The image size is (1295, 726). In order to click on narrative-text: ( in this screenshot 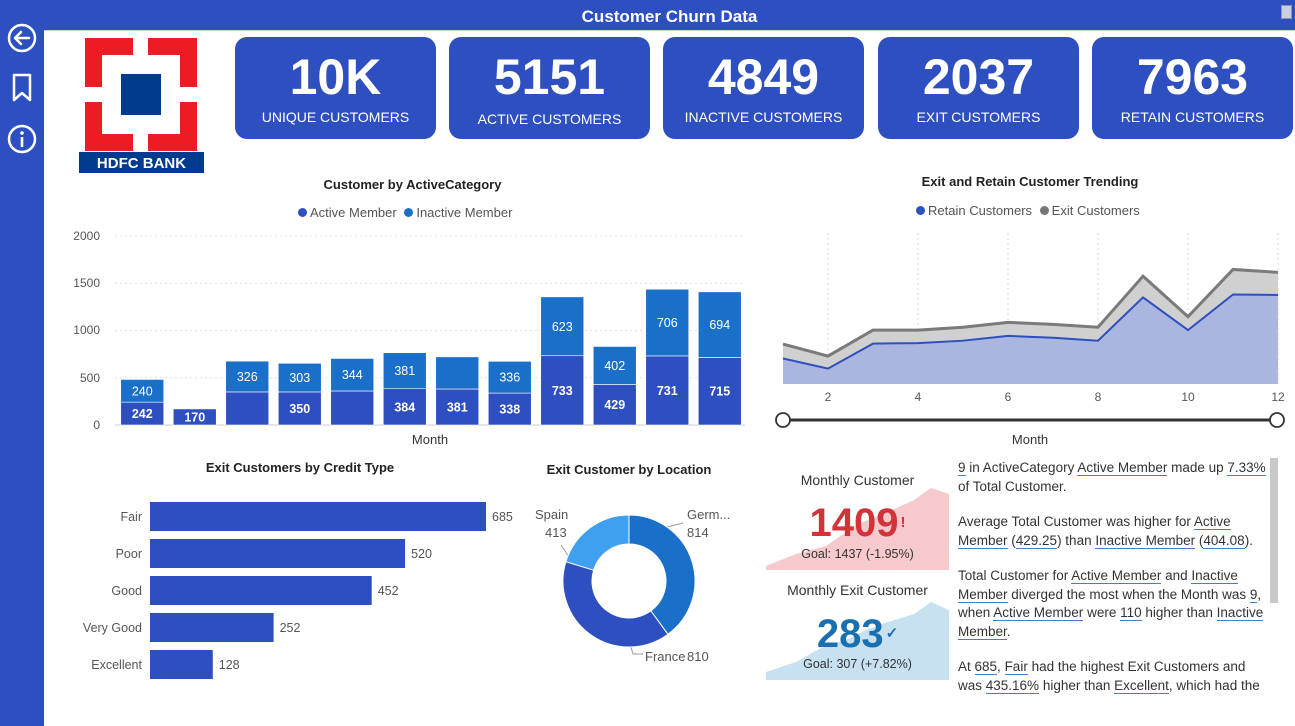, I will do `click(1011, 540)`.